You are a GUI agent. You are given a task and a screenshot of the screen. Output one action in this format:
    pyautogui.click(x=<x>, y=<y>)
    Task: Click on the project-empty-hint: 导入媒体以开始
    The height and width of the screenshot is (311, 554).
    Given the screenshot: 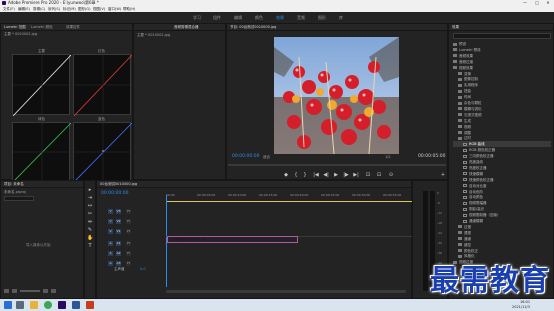 What is the action you would take?
    pyautogui.click(x=38, y=245)
    